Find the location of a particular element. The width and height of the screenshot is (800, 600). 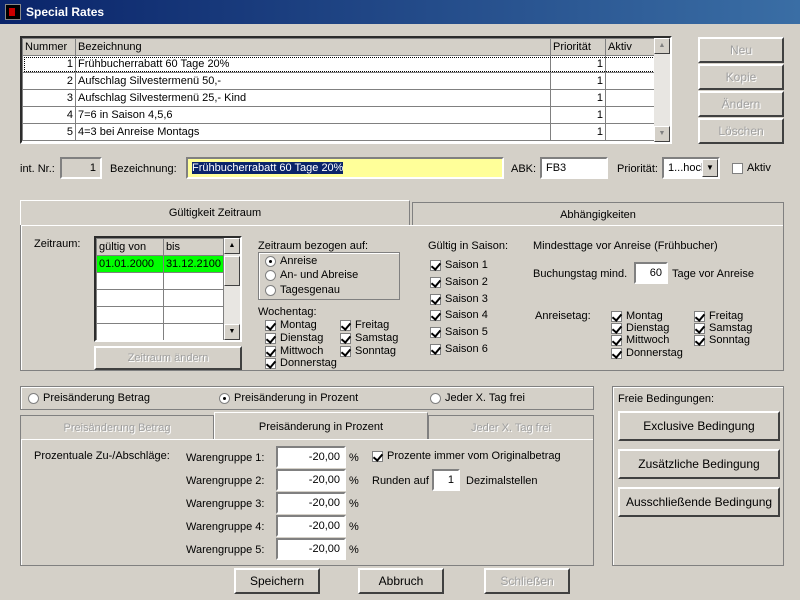

speichern-button: Speichern is located at coordinates (277, 581).